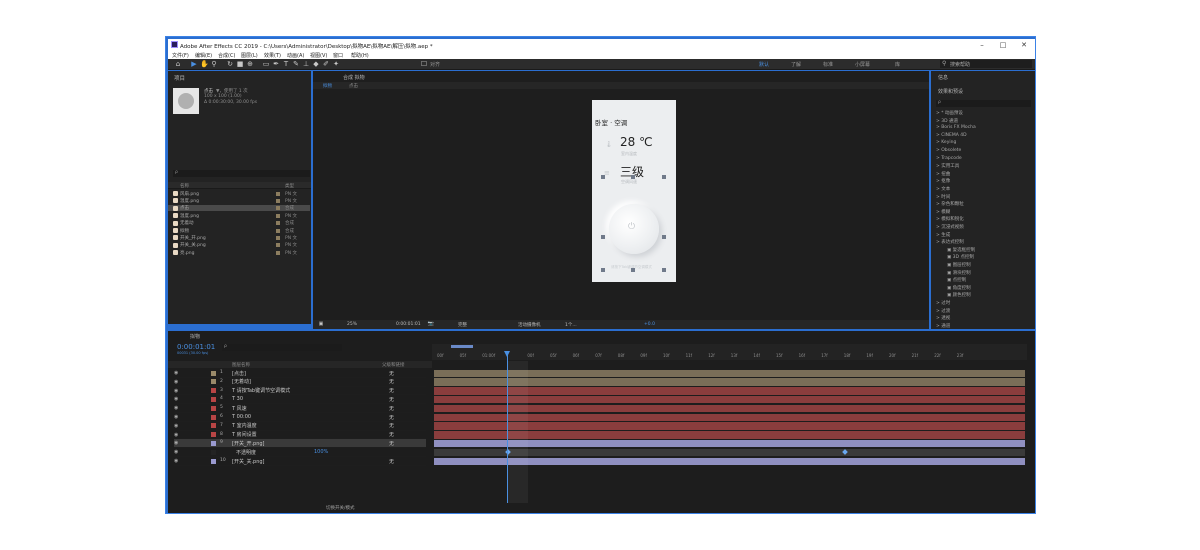 This screenshot has height=550, width=1200. What do you see at coordinates (897, 64) in the screenshot?
I see `workspace-library: 库` at bounding box center [897, 64].